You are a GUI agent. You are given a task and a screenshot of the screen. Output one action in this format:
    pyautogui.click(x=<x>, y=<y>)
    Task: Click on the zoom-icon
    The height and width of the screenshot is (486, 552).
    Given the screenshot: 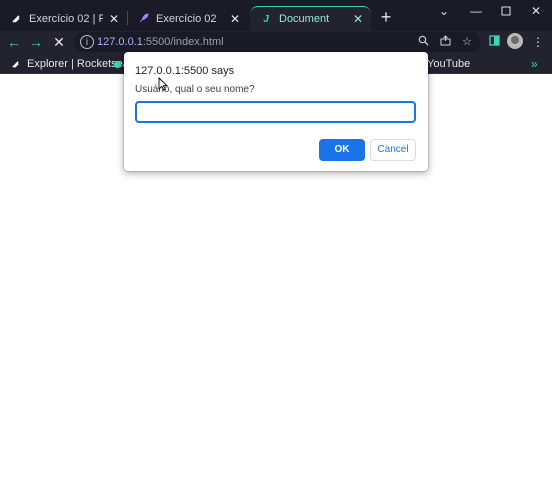 What is the action you would take?
    pyautogui.click(x=423, y=42)
    